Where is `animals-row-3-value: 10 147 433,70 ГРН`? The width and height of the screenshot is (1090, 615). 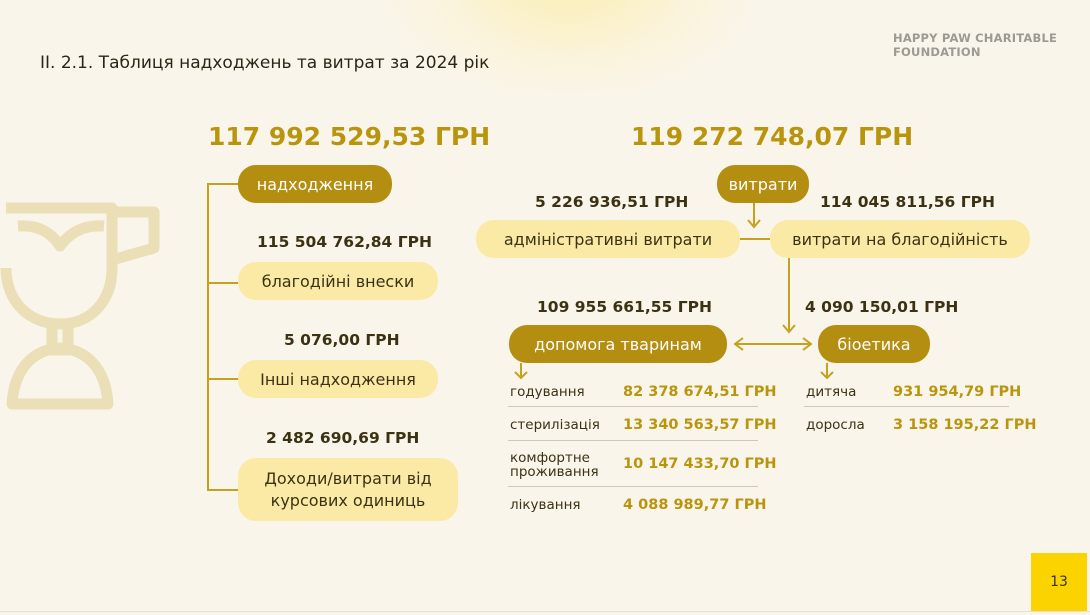
animals-row-3-value: 10 147 433,70 ГРН is located at coordinates (700, 464).